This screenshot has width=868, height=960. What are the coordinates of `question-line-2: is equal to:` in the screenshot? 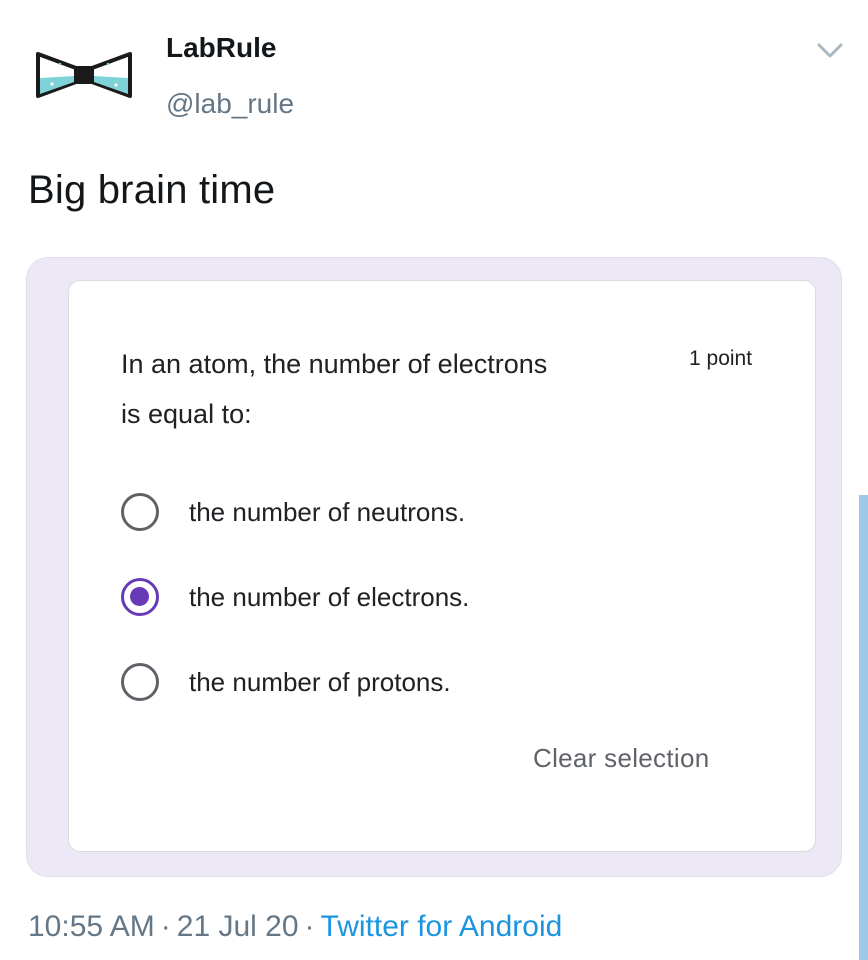 It's located at (186, 414).